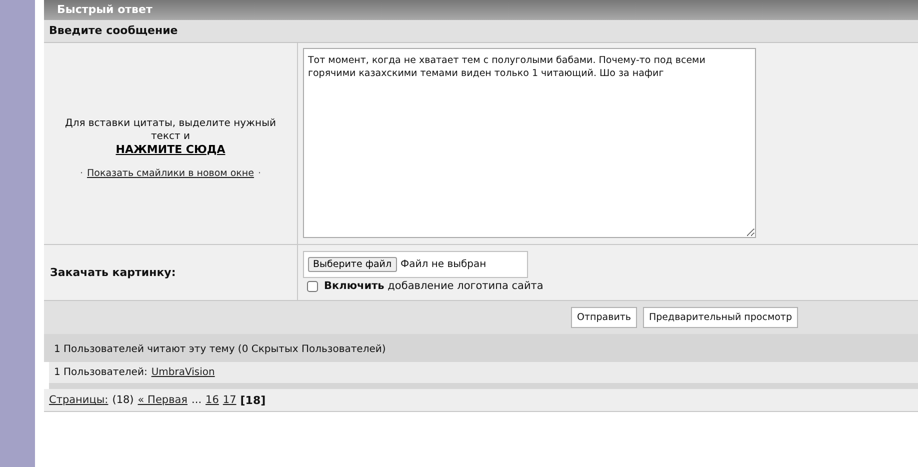 The width and height of the screenshot is (918, 467). I want to click on current-page: [18], so click(253, 400).